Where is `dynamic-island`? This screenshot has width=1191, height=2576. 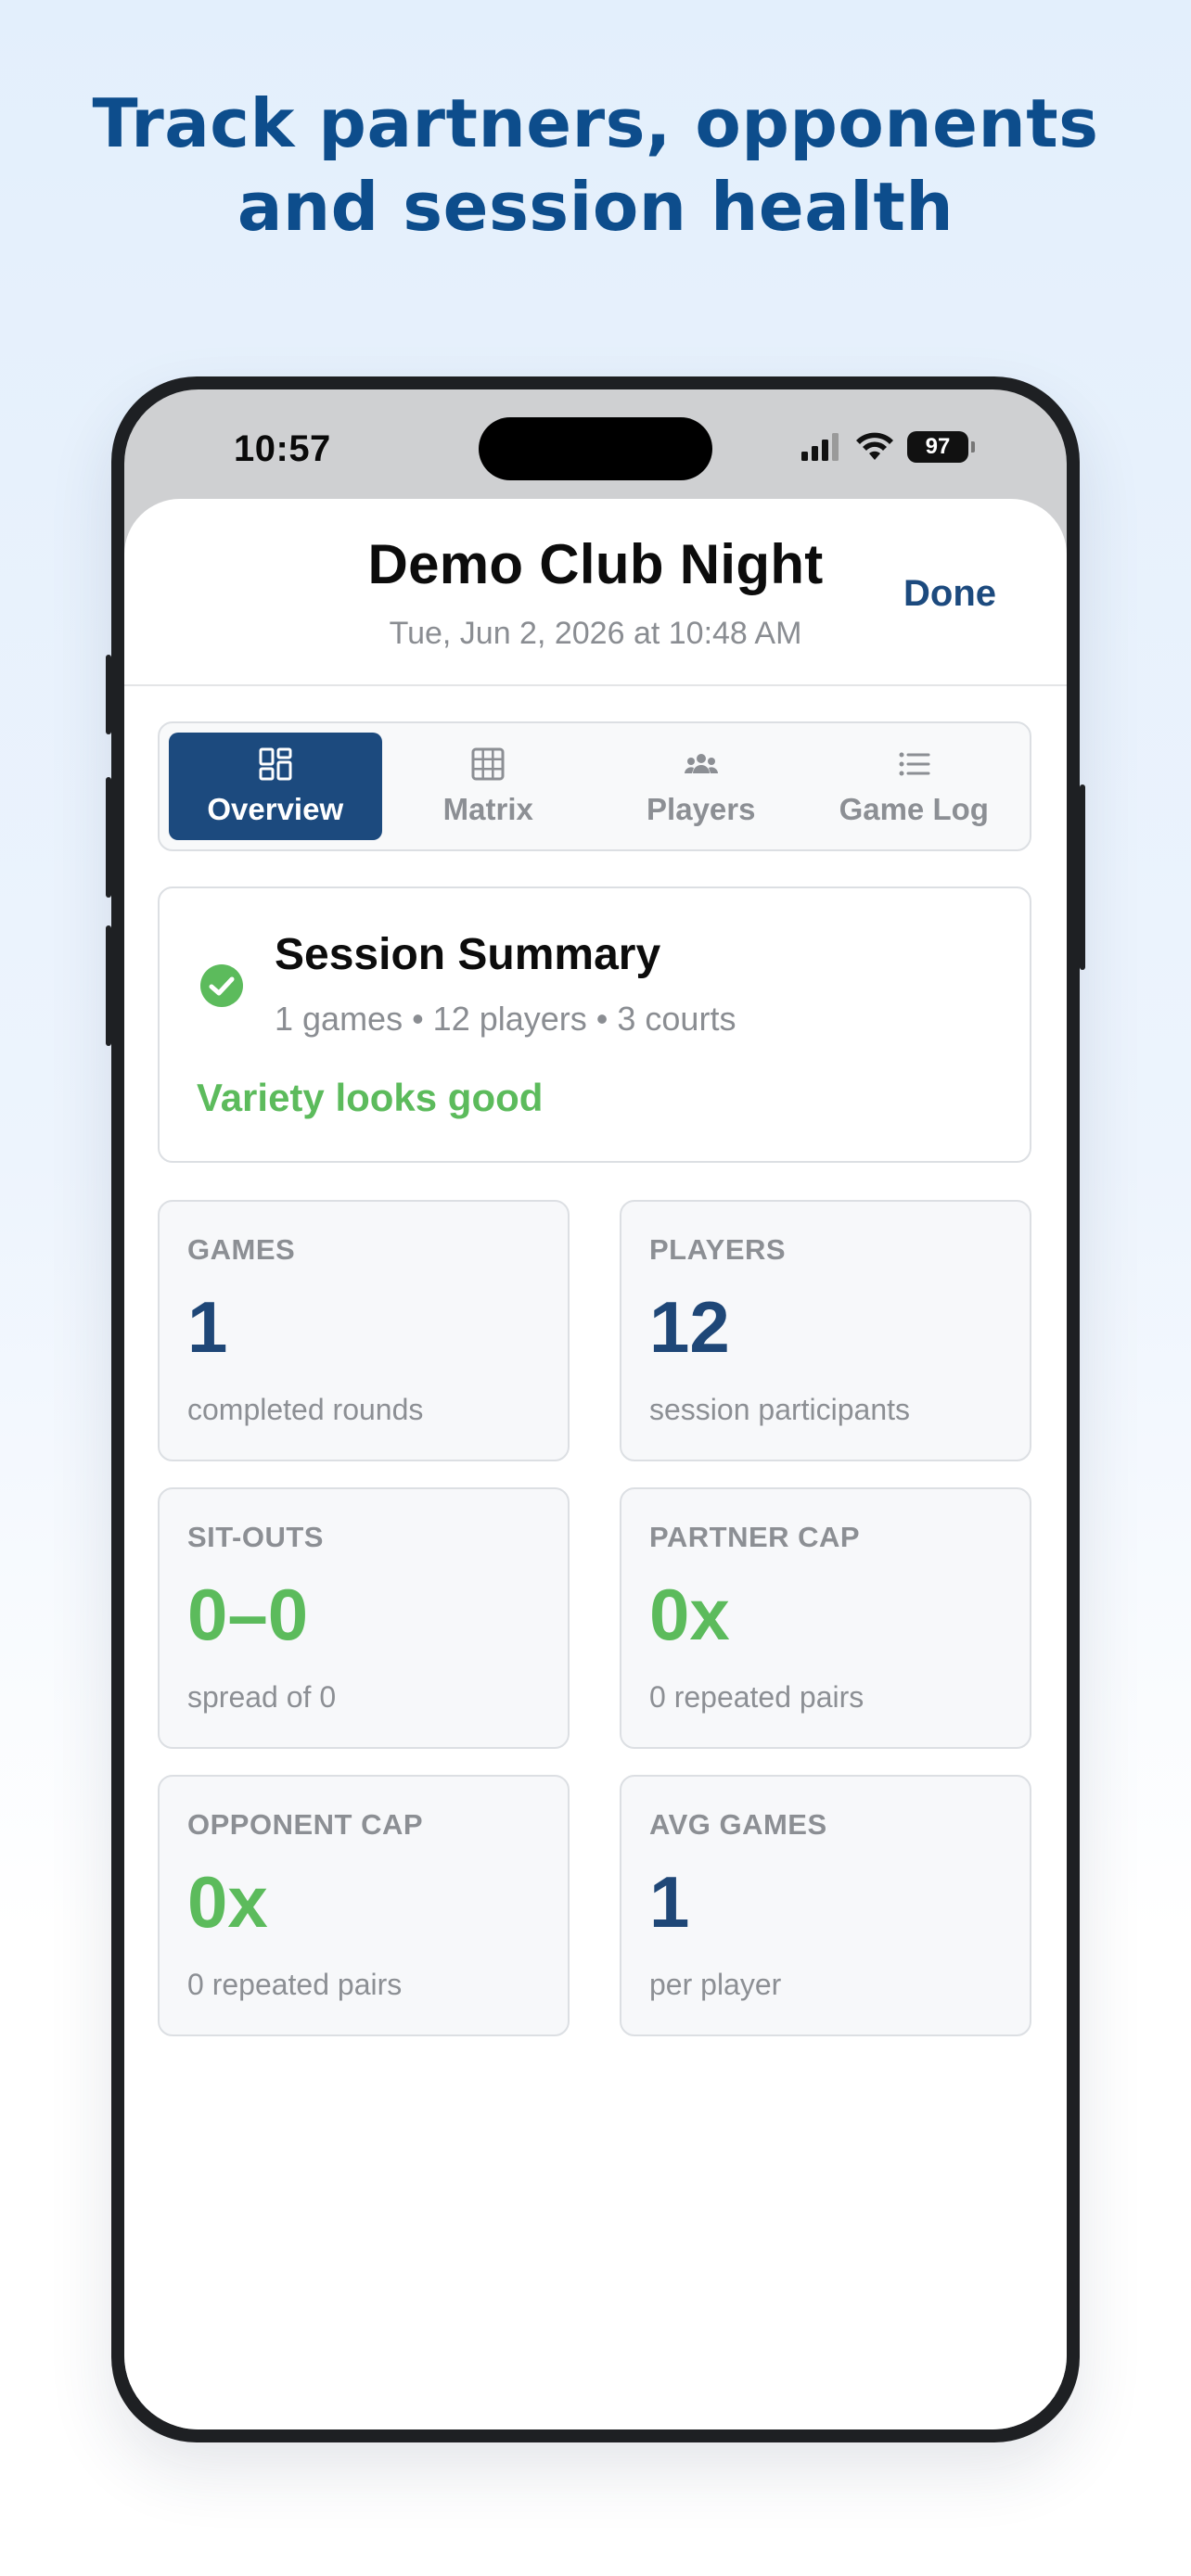 dynamic-island is located at coordinates (595, 448).